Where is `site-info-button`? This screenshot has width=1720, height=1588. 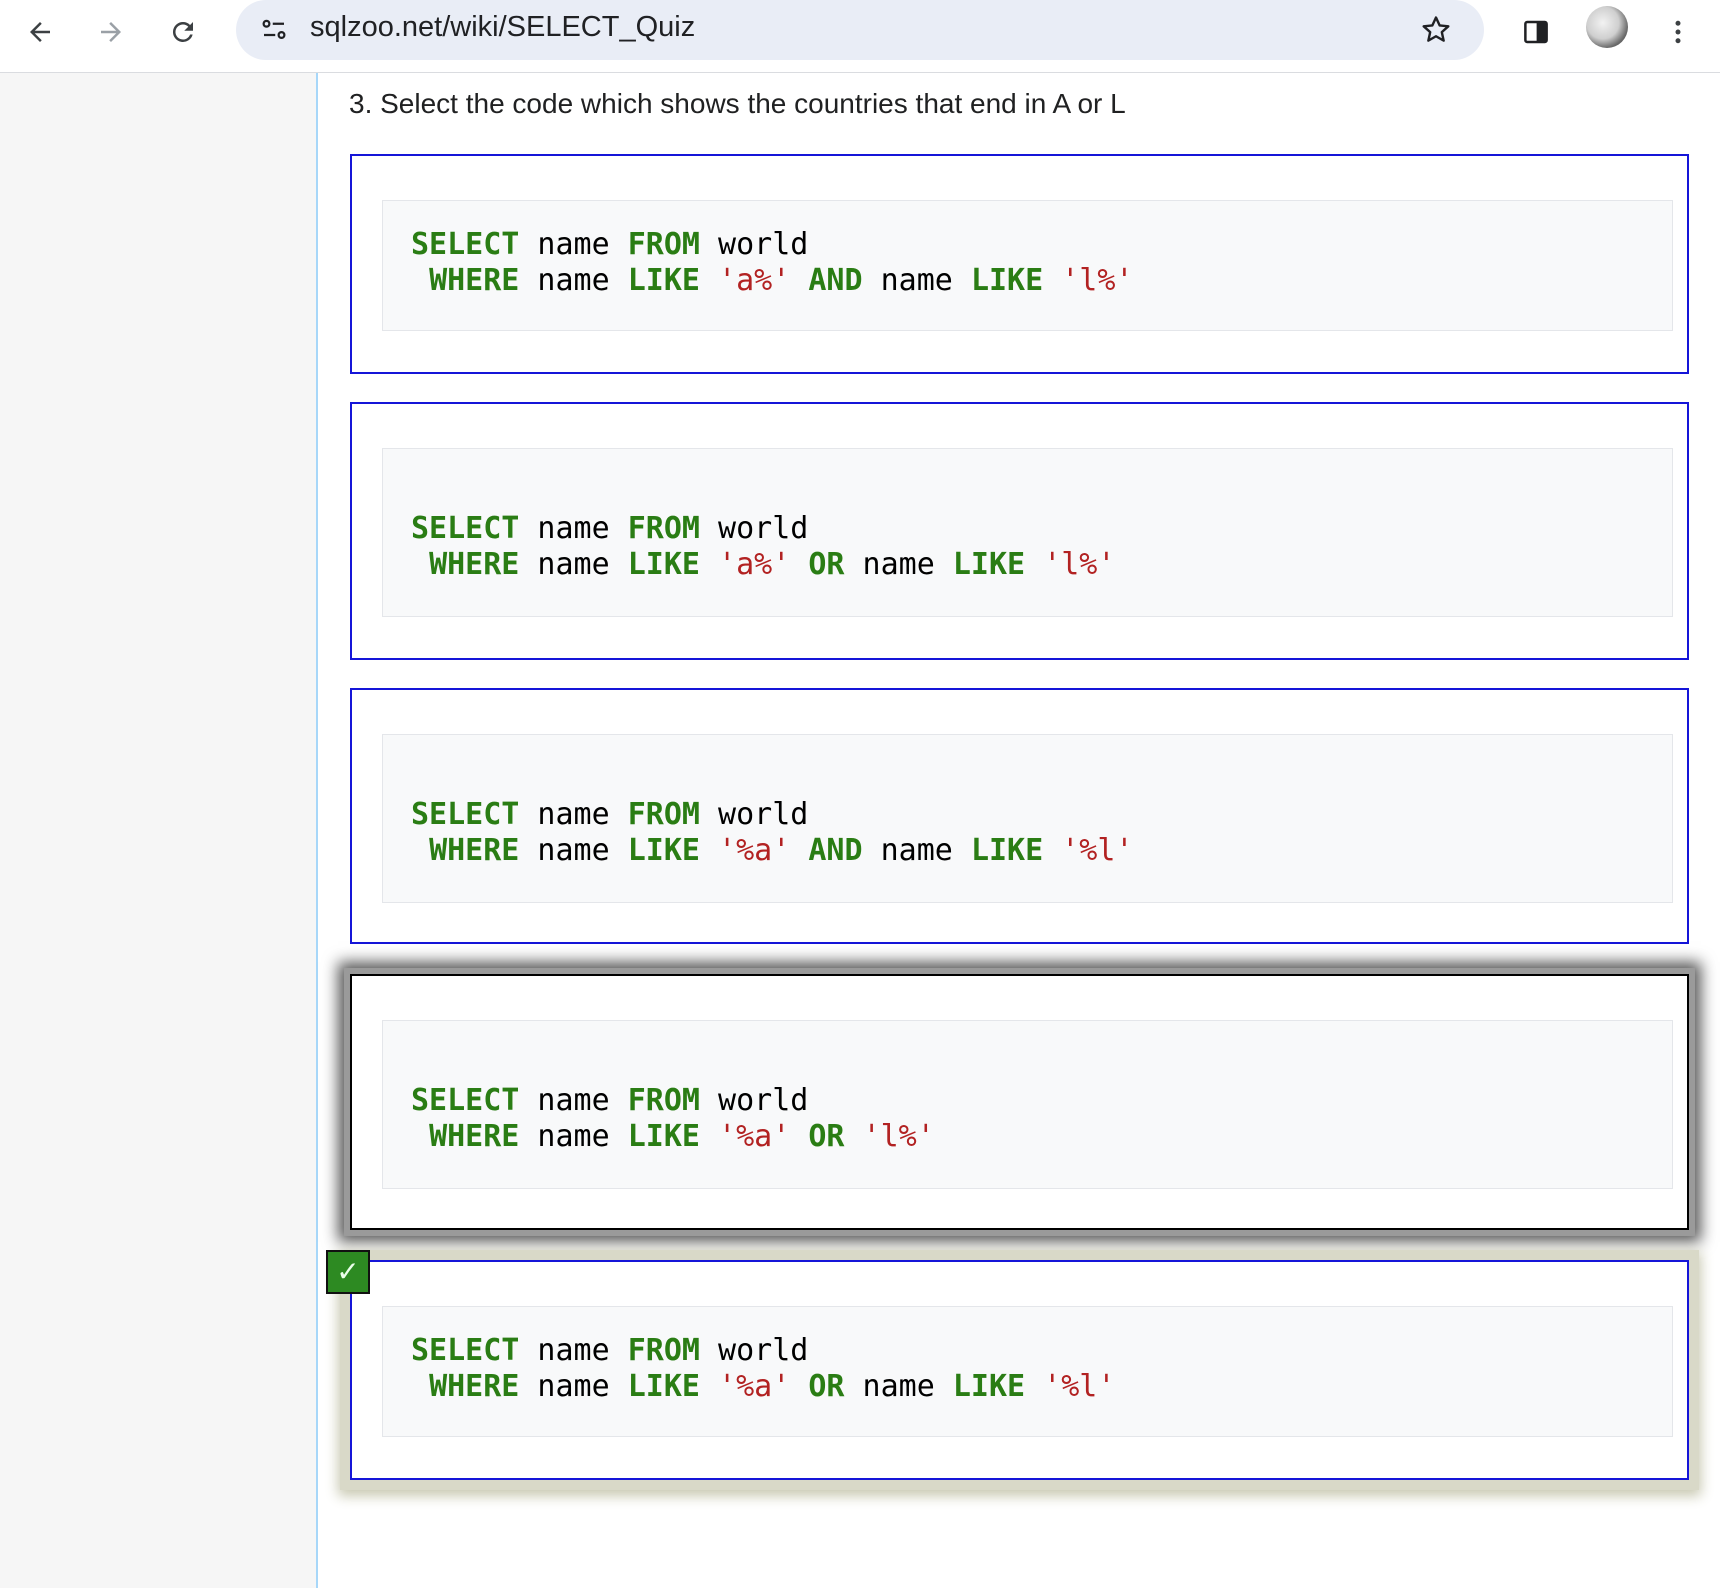 site-info-button is located at coordinates (274, 30).